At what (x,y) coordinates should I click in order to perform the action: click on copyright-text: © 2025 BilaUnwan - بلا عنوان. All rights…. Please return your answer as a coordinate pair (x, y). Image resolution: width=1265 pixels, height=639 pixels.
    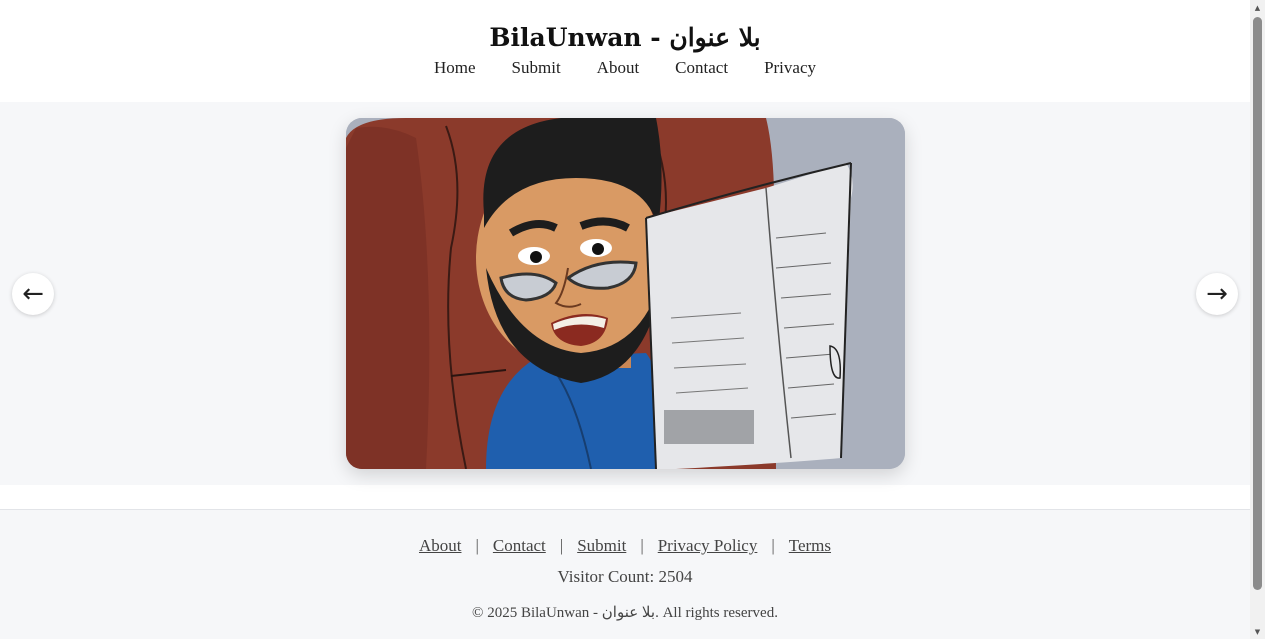
    Looking at the image, I should click on (625, 613).